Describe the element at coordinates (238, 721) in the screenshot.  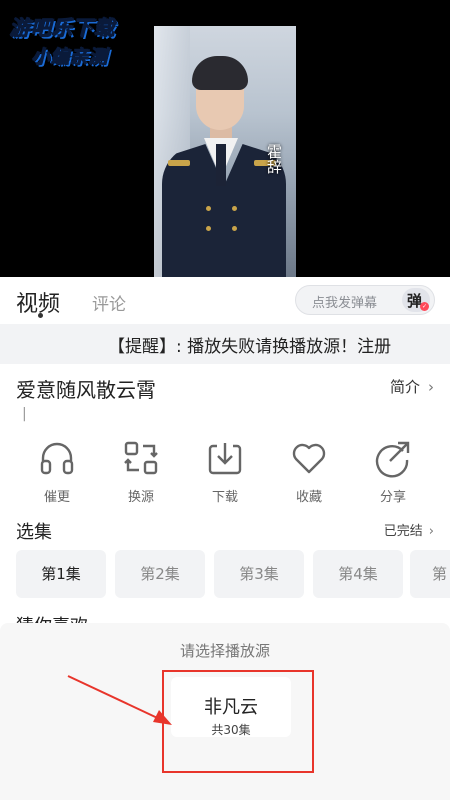
I see `highlight-box` at that location.